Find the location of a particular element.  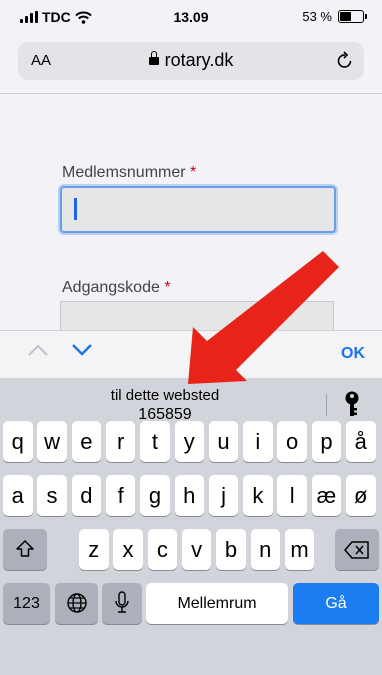

key-æ: æ is located at coordinates (326, 495).